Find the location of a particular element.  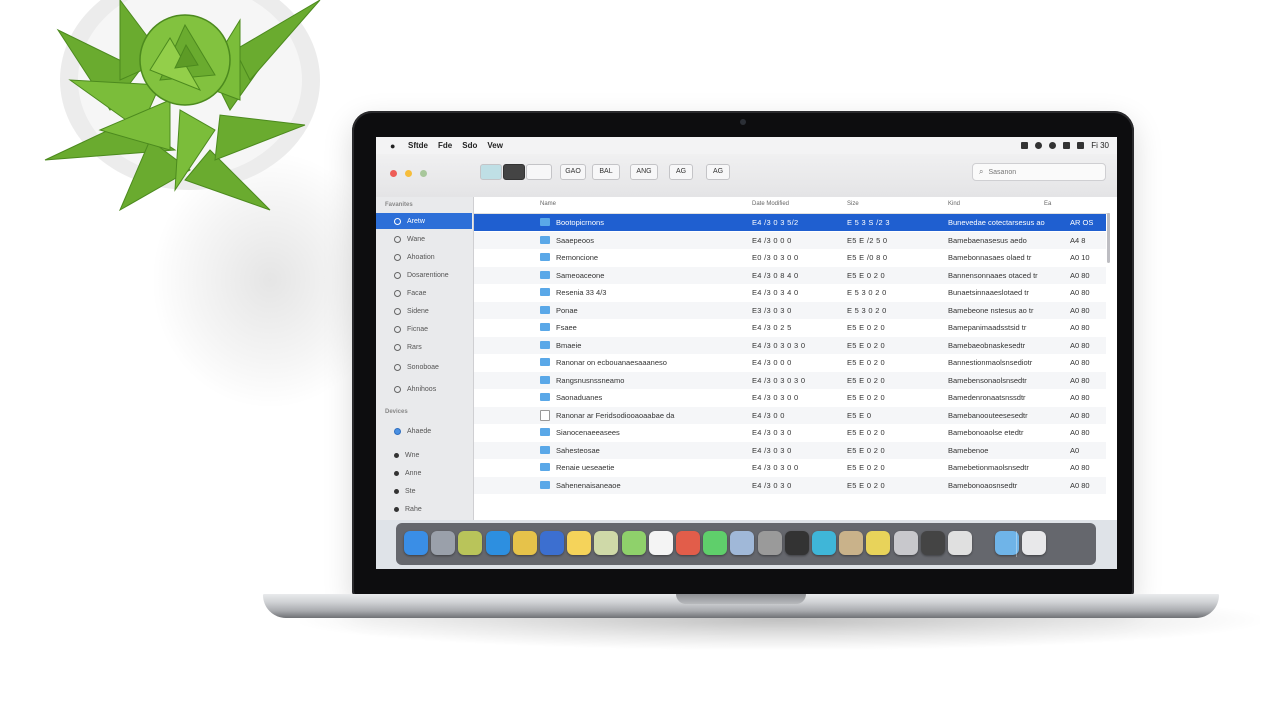

share-button: ANG is located at coordinates (644, 172).